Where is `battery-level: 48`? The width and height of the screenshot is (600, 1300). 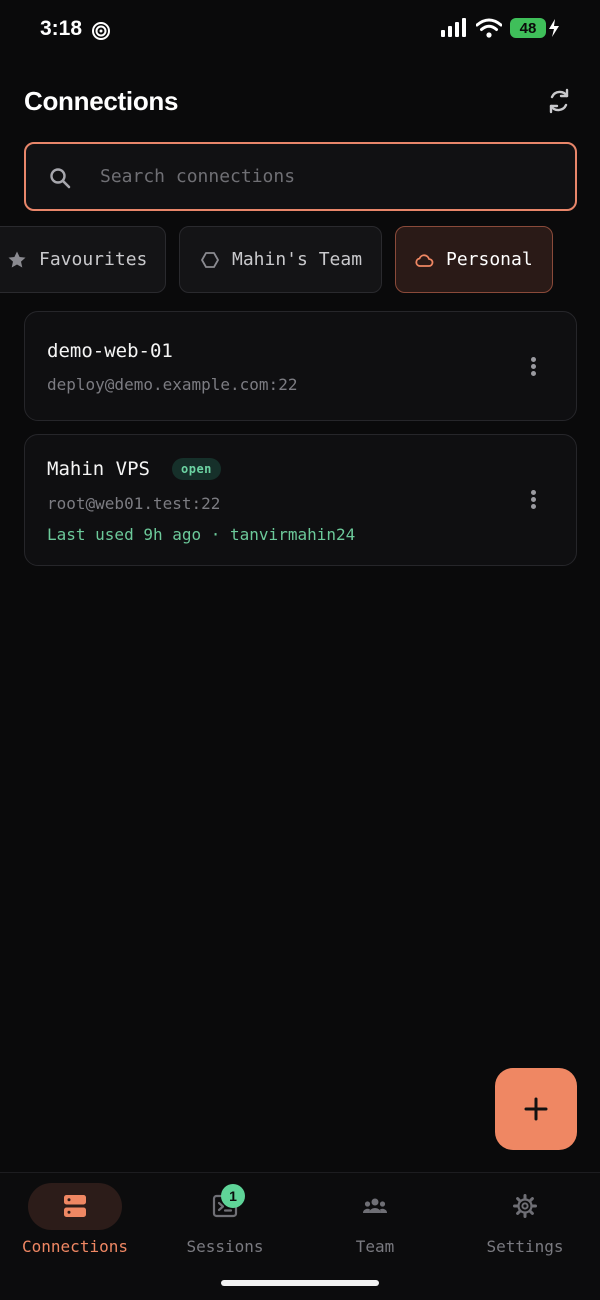 battery-level: 48 is located at coordinates (528, 28).